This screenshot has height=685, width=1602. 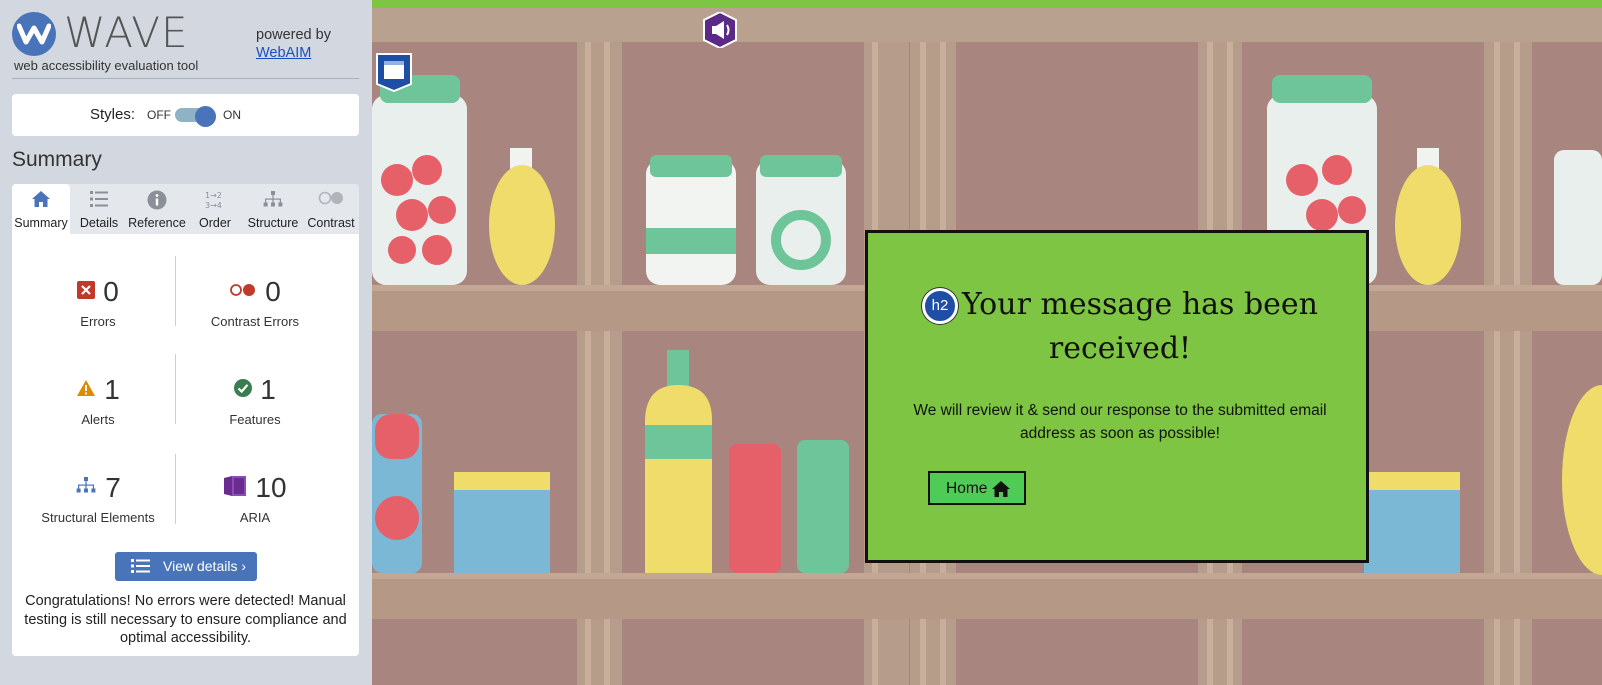 I want to click on order-icon: 1→2 3→4, so click(x=215, y=200).